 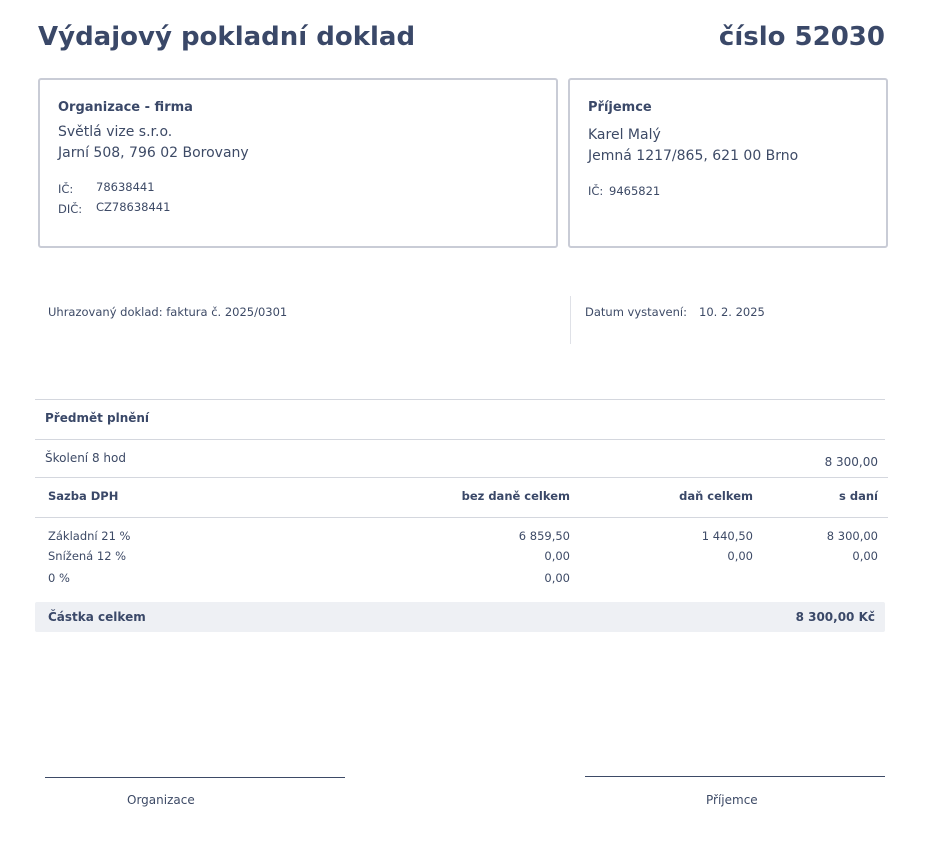 I want to click on vat-row-rate: Základní 21 %, so click(x=89, y=536).